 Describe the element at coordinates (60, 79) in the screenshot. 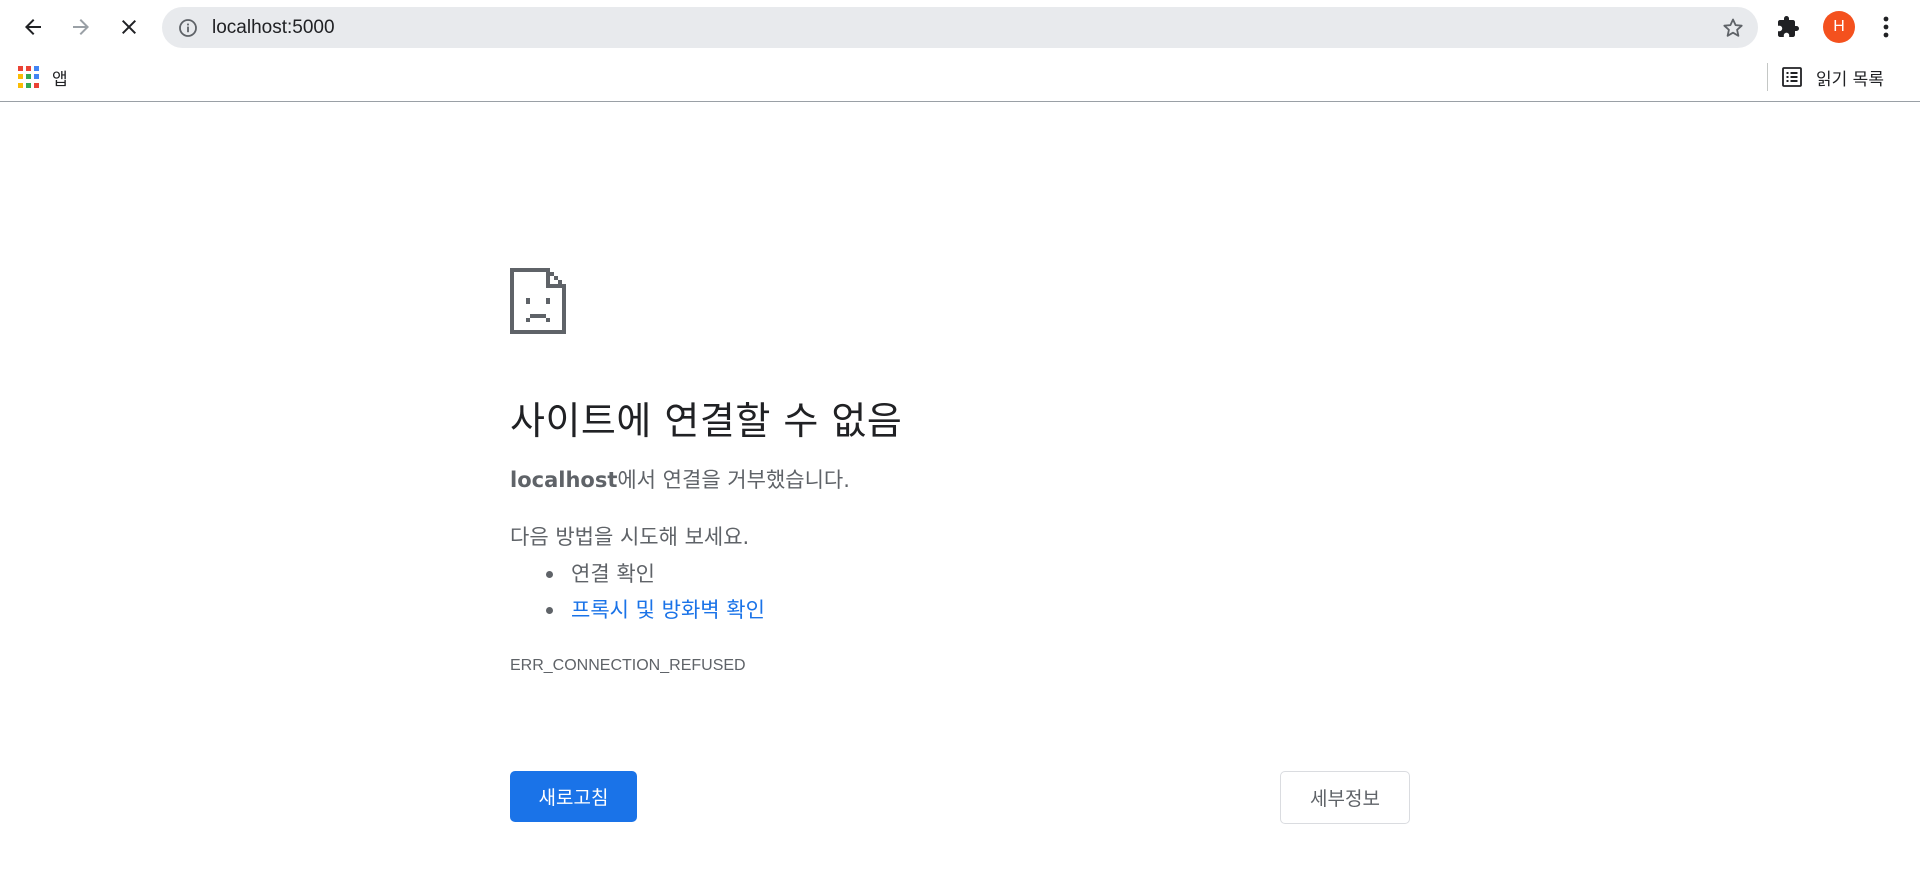

I see `apps-label: 앱` at that location.